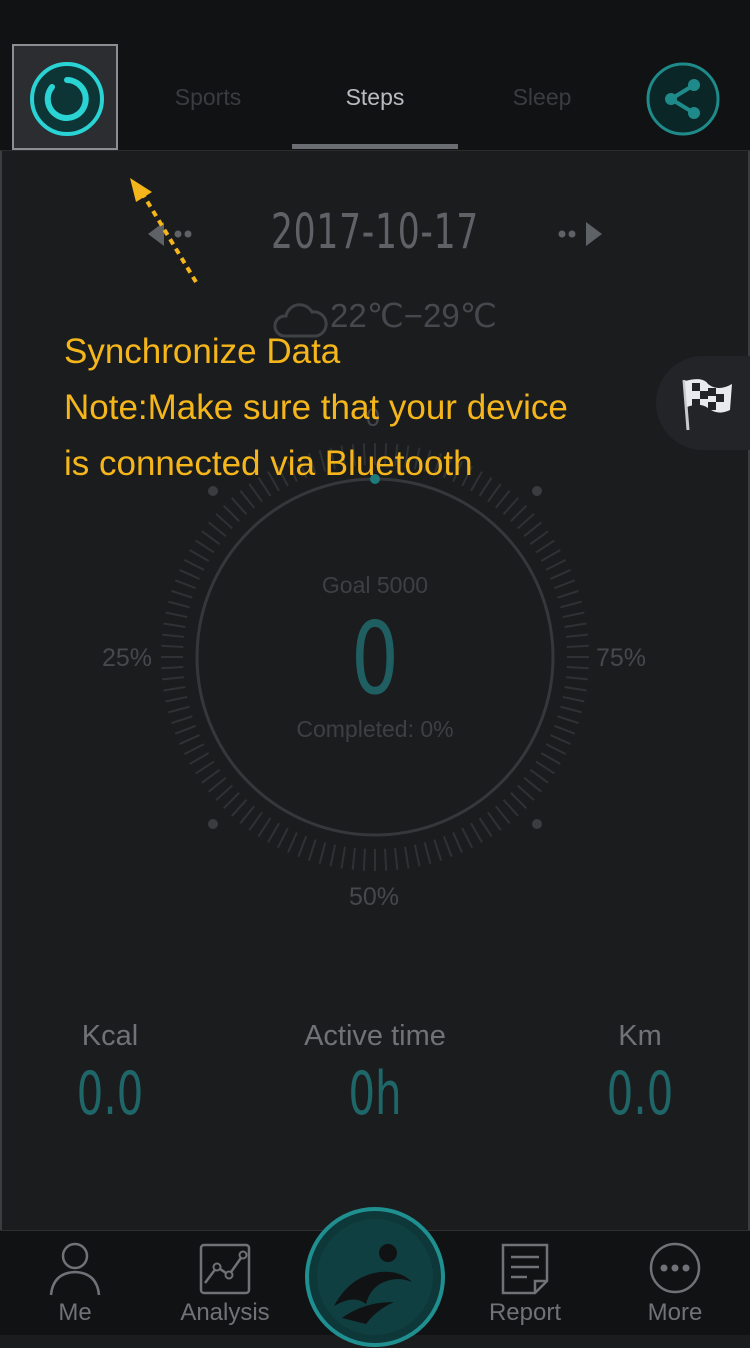 The width and height of the screenshot is (750, 1348). I want to click on nav-report: Report, so click(525, 1283).